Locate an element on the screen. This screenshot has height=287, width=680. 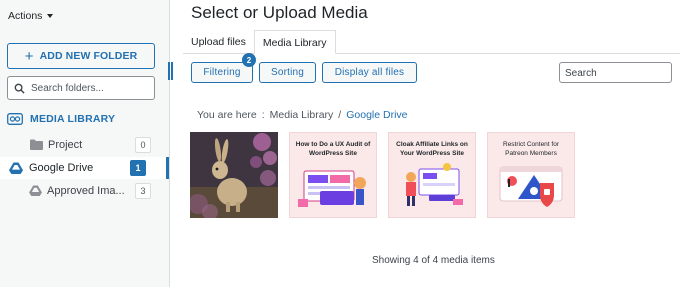
folder-count-badge: 1 is located at coordinates (138, 168).